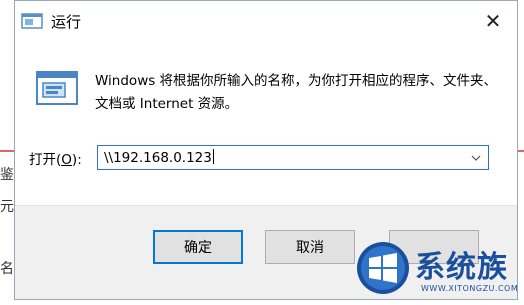  I want to click on close-icon: ✕, so click(493, 21).